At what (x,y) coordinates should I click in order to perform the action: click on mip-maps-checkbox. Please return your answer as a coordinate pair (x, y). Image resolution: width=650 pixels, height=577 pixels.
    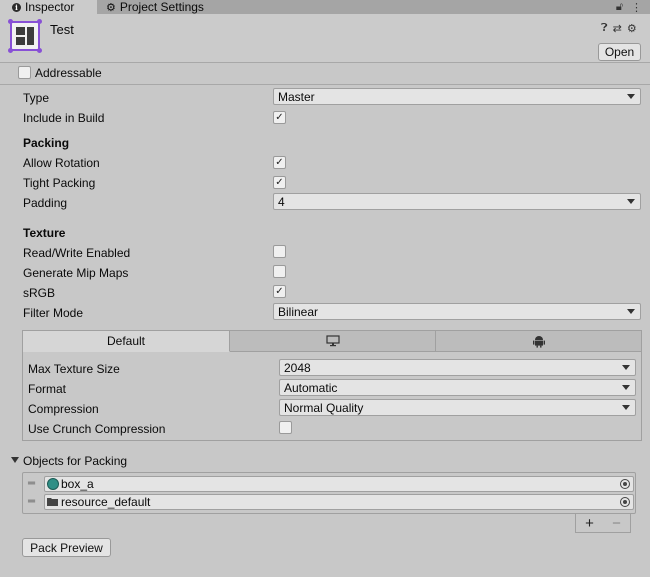
    Looking at the image, I should click on (279, 271).